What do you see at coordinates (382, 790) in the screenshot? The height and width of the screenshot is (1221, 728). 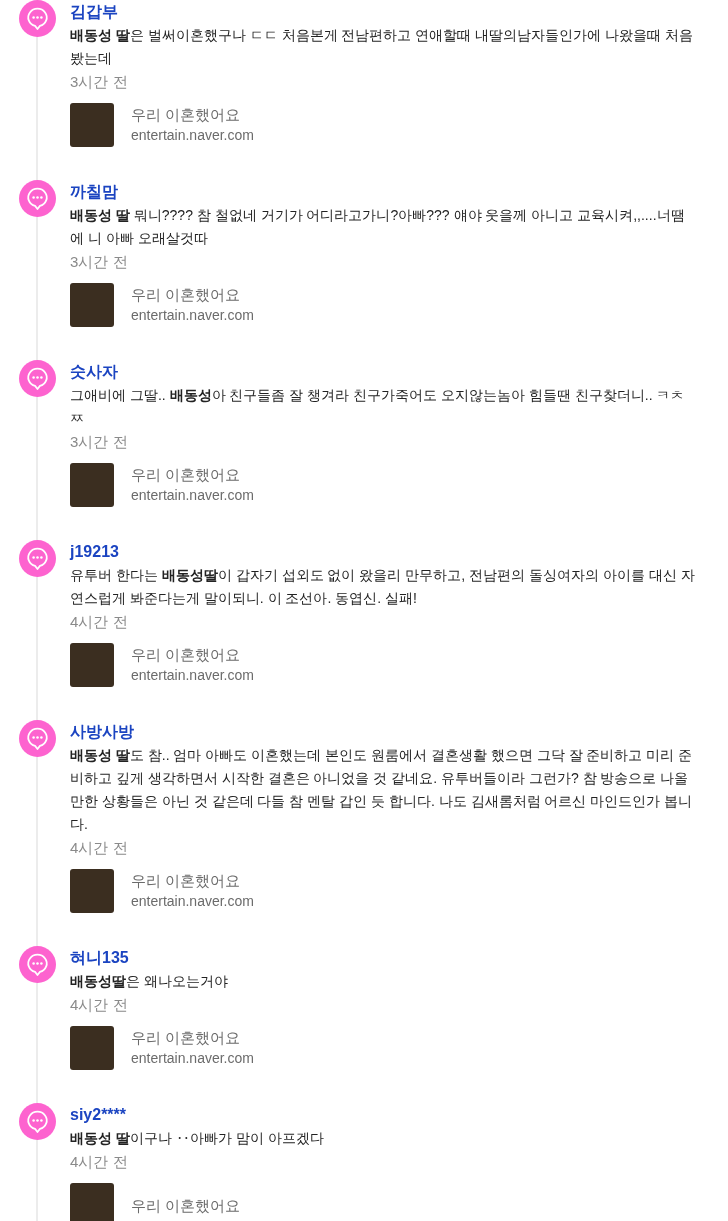 I see `comment-text: 배동성 딸도 참.. 엄마 아빠도 이혼했는데 본인도 원룸에서 결혼생활 했으면 그닥 잘 준비하고 미리 준비하고 깊게 생각하면서 시작한 결혼은 아니었을 것 같네요. 유투버들이라 그런가? 참 방송으로 나올만한 상황들은 아닌 것 같은데 다들 참 멘탈 갑인 듯 합니다. 나도 김새롬처럼 어르신 마인드인가 봅니다.` at bounding box center [382, 790].